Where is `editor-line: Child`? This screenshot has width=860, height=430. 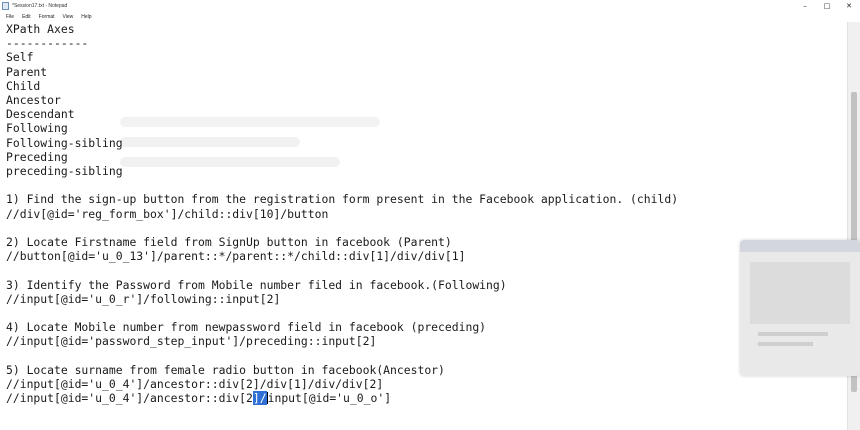
editor-line: Child is located at coordinates (23, 85).